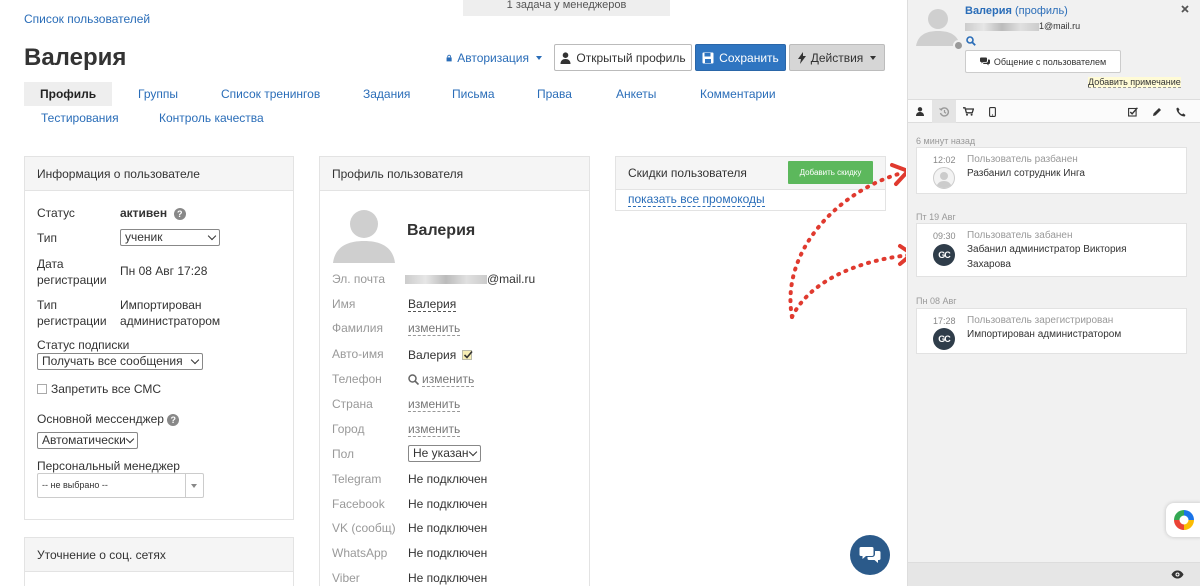 This screenshot has width=1200, height=586. I want to click on side-tab-devices, so click(992, 111).